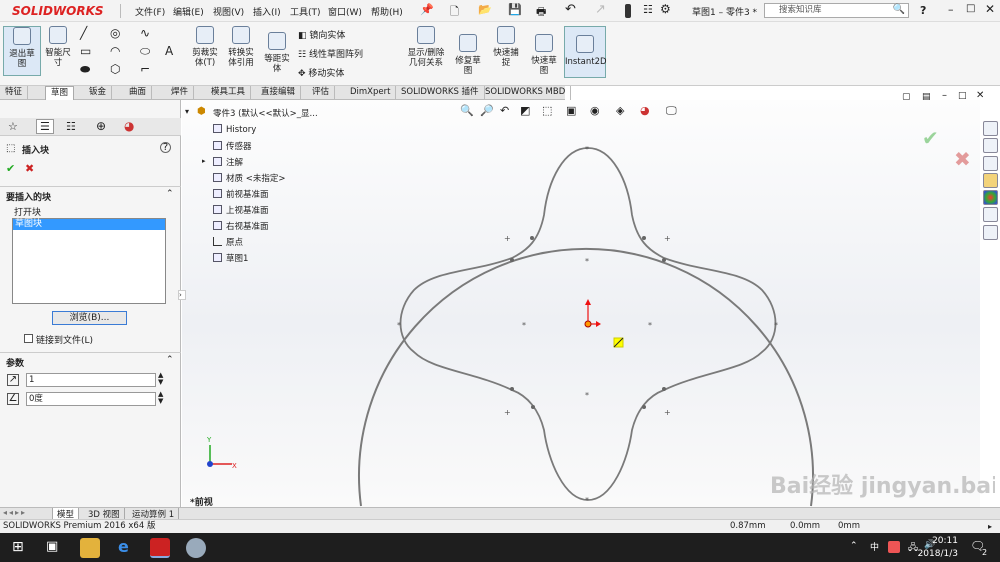 The height and width of the screenshot is (562, 1000). I want to click on view-palette-icon, so click(990, 180).